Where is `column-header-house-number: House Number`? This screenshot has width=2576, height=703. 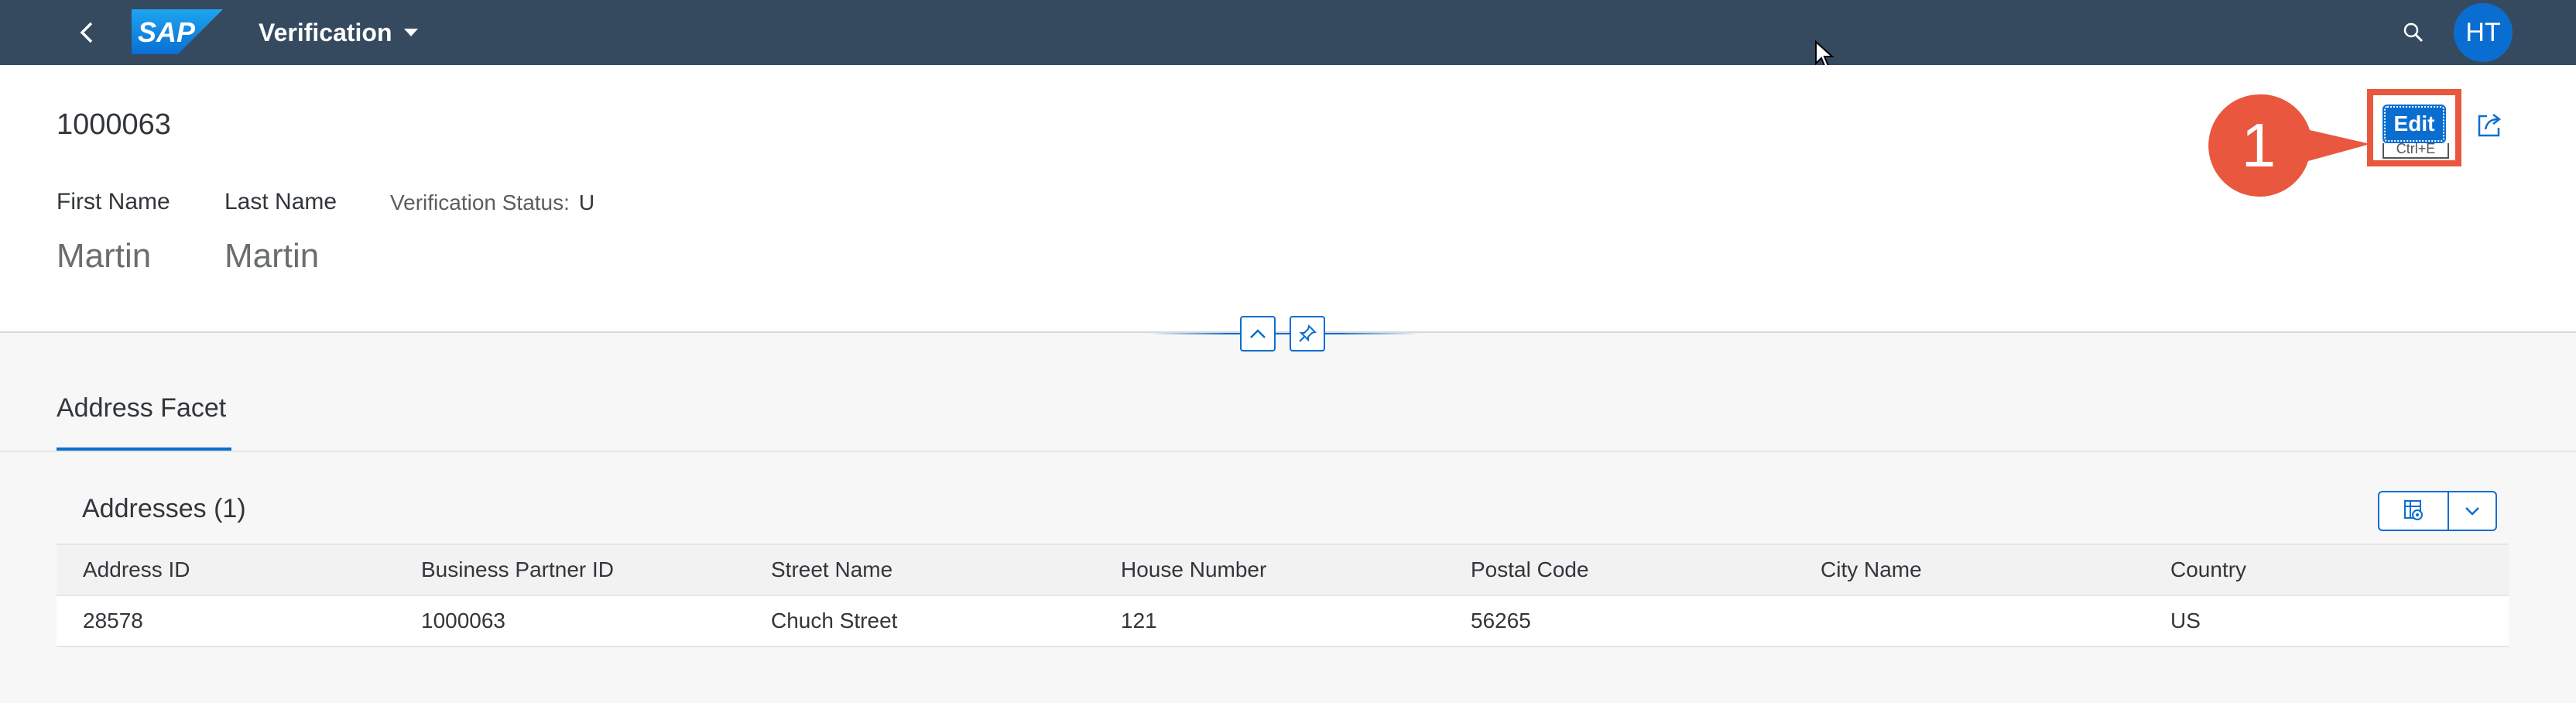
column-header-house-number: House Number is located at coordinates (1193, 570).